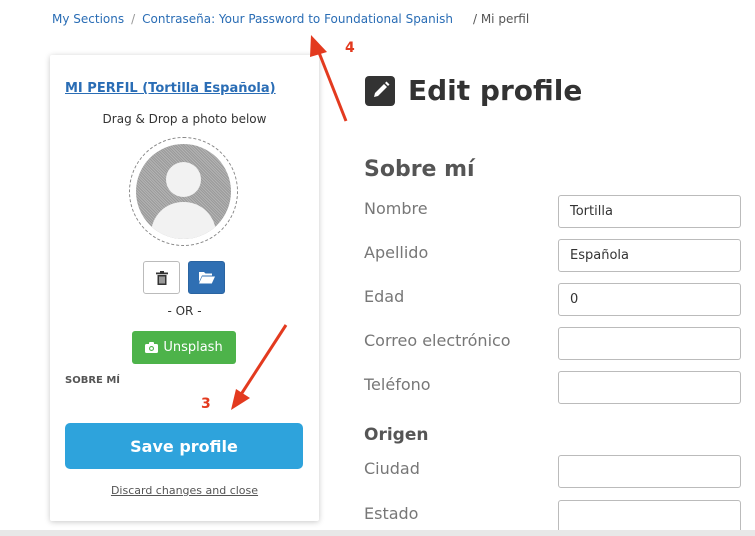 The image size is (755, 536). What do you see at coordinates (396, 435) in the screenshot?
I see `origen-heading: Origen` at bounding box center [396, 435].